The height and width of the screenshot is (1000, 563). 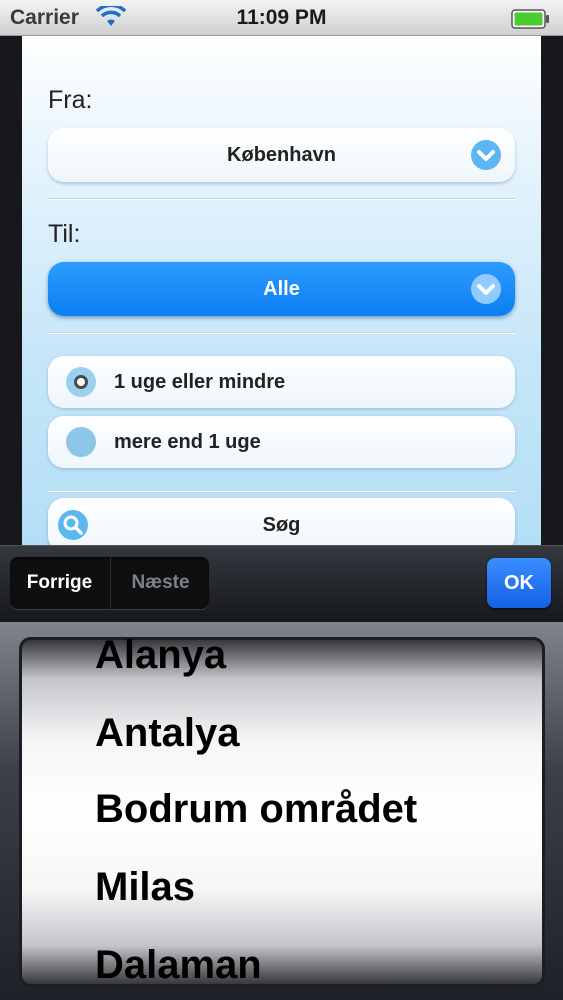 I want to click on picker-item: Dalaman, so click(x=178, y=965).